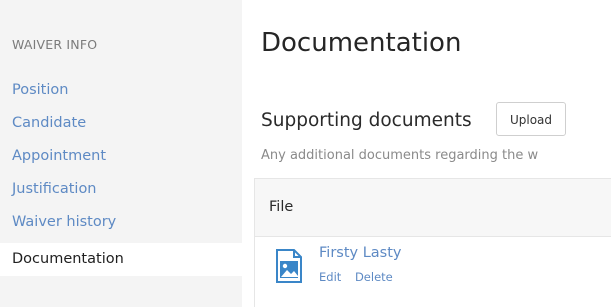 This screenshot has width=611, height=307. What do you see at coordinates (330, 277) in the screenshot?
I see `edit-link: Edit` at bounding box center [330, 277].